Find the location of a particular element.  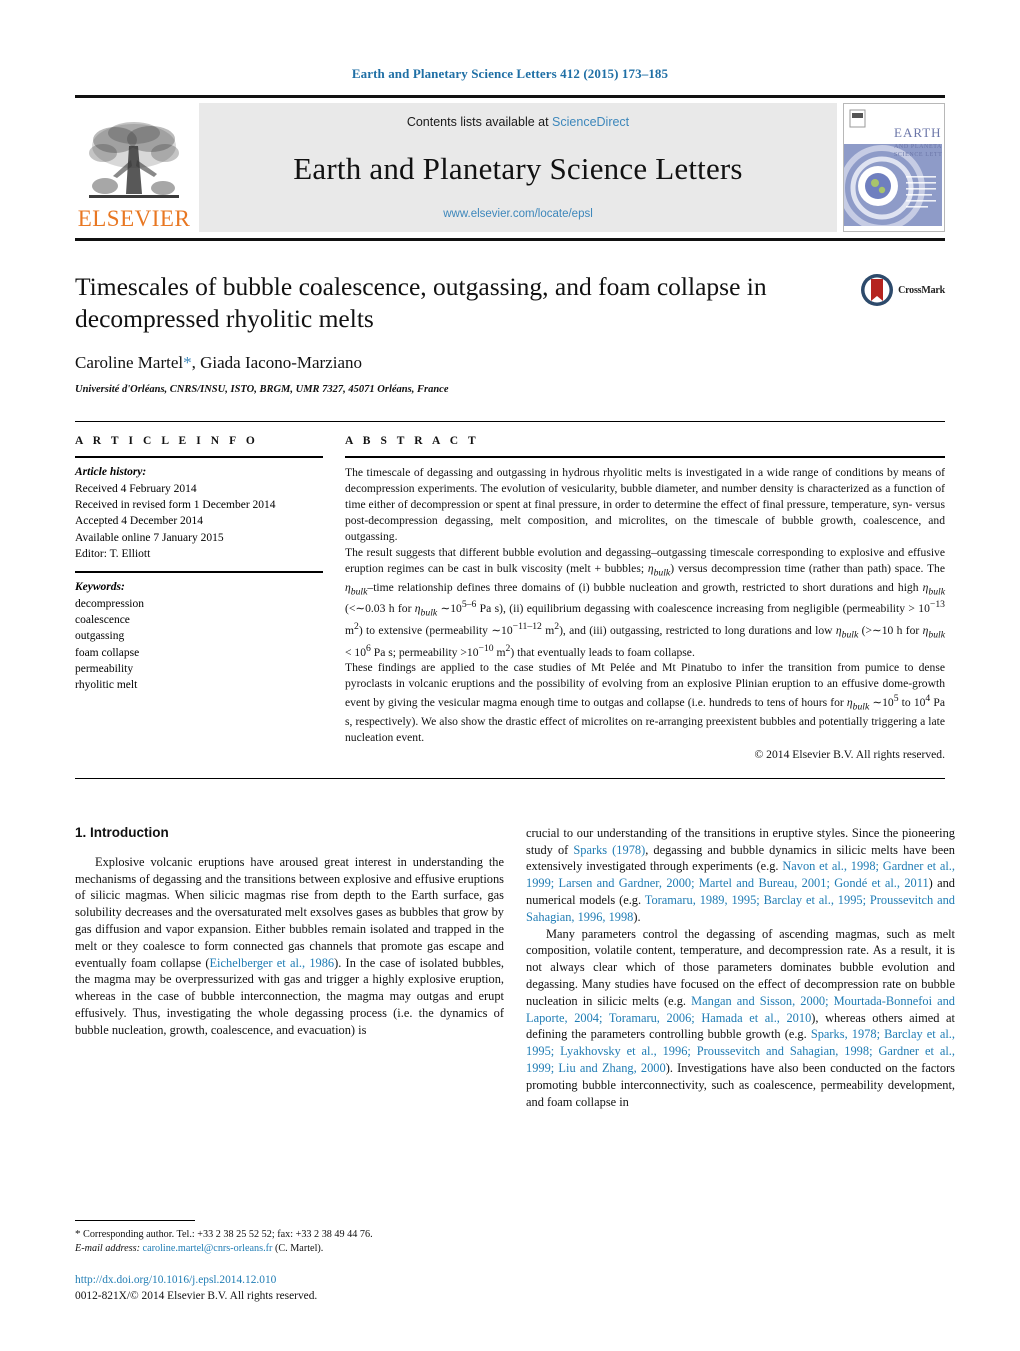

keyword-item: decompression is located at coordinates (109, 603).